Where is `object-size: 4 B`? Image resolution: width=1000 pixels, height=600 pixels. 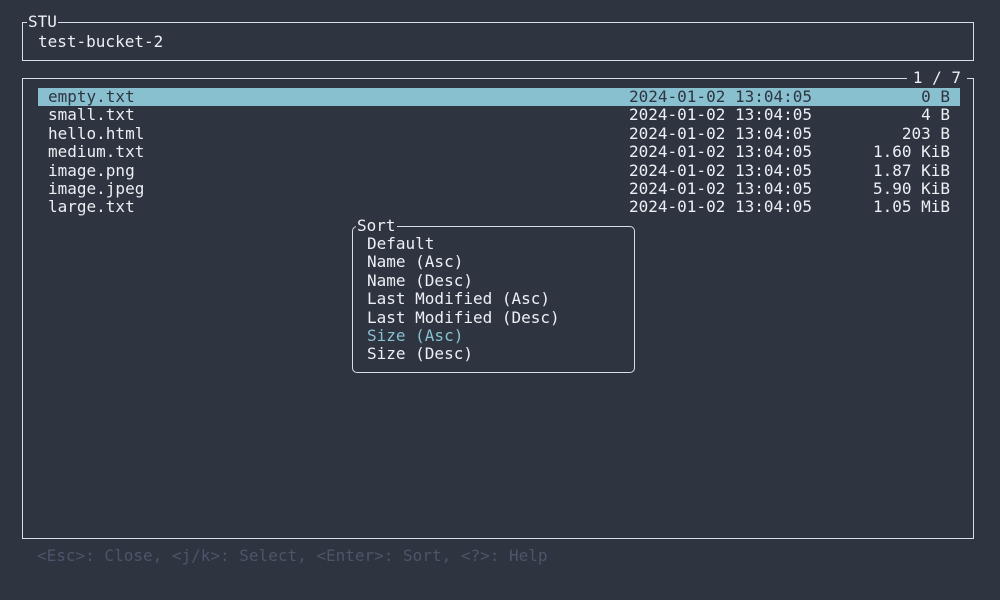
object-size: 4 B is located at coordinates (935, 115).